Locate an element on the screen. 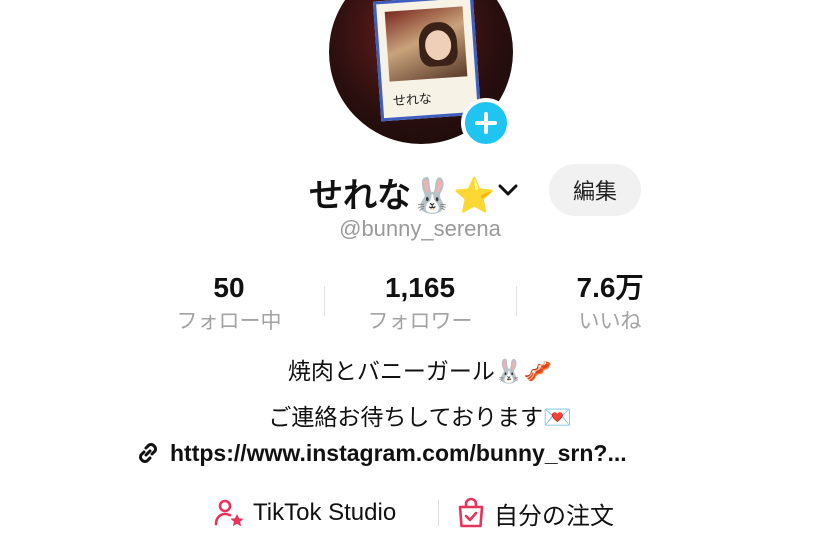 Image resolution: width=840 pixels, height=543 pixels. shopping-bag-icon is located at coordinates (471, 512).